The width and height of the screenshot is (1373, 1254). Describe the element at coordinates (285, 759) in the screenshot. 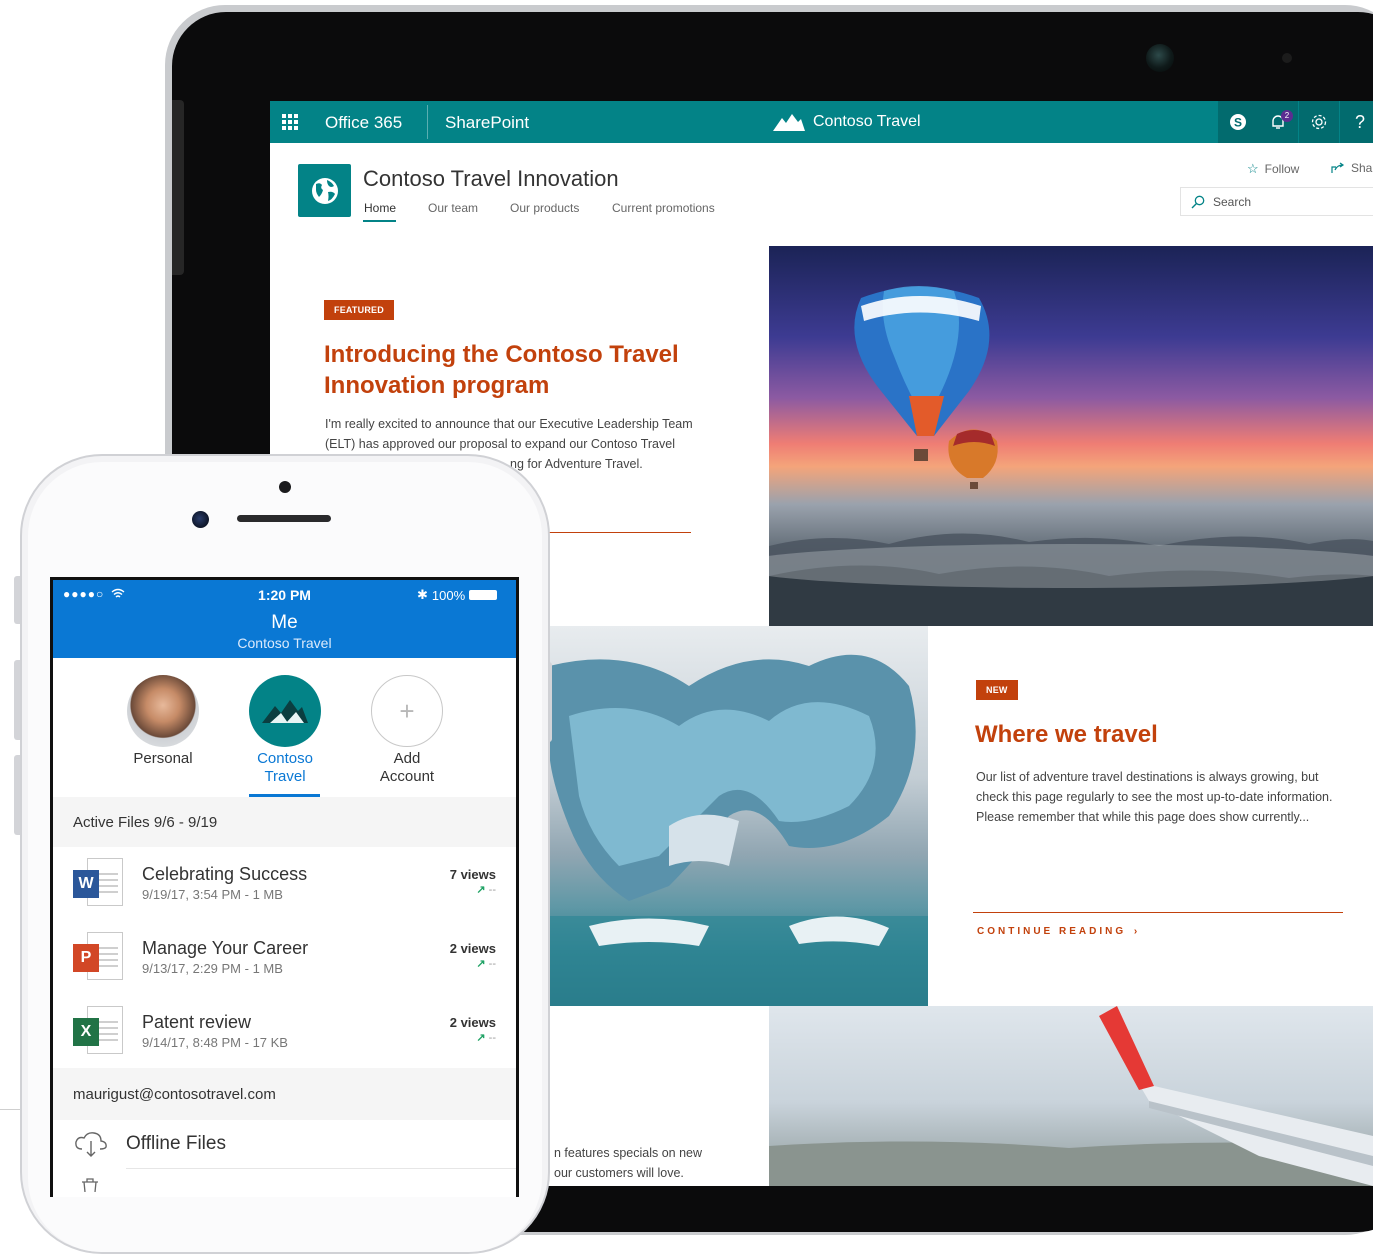

I see `account-contoso-label-1: Contoso` at that location.